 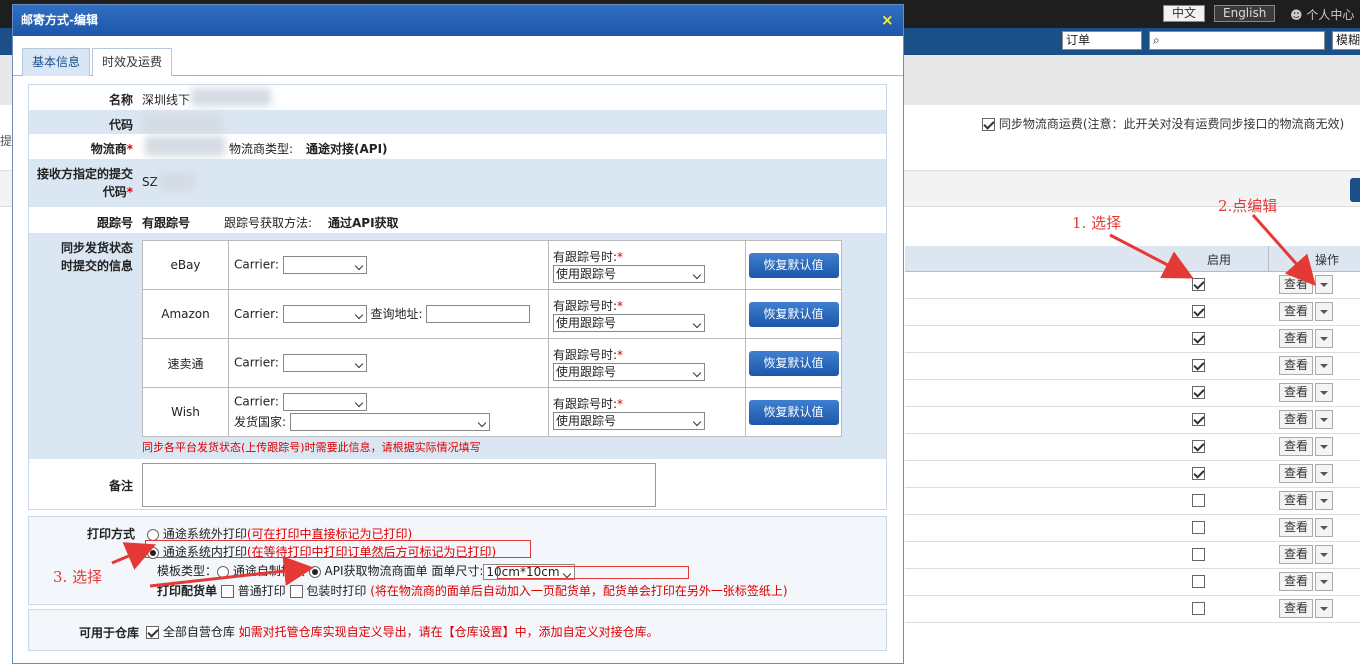 What do you see at coordinates (231, 572) in the screenshot?
I see `arrow-to-template` at bounding box center [231, 572].